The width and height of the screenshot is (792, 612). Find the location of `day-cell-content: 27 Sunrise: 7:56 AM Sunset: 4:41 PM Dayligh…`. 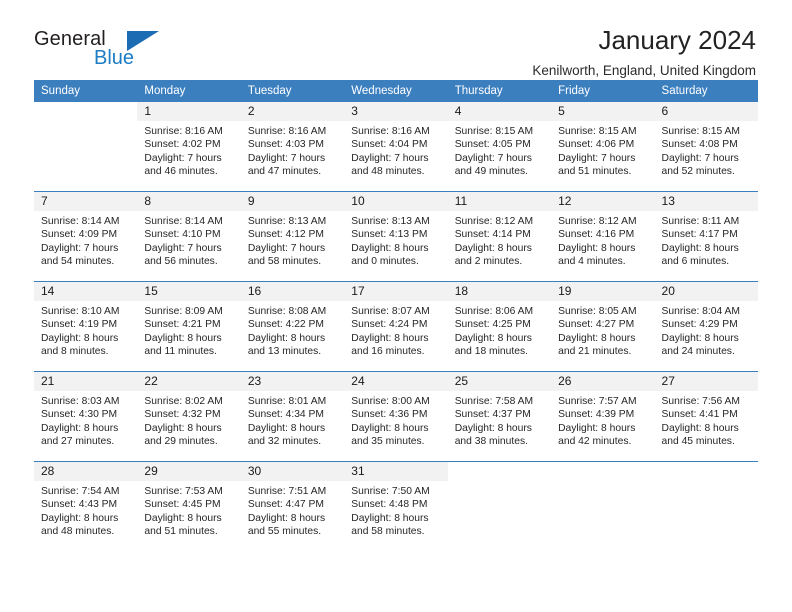

day-cell-content: 27 Sunrise: 7:56 AM Sunset: 4:41 PM Dayligh… is located at coordinates (706, 416).